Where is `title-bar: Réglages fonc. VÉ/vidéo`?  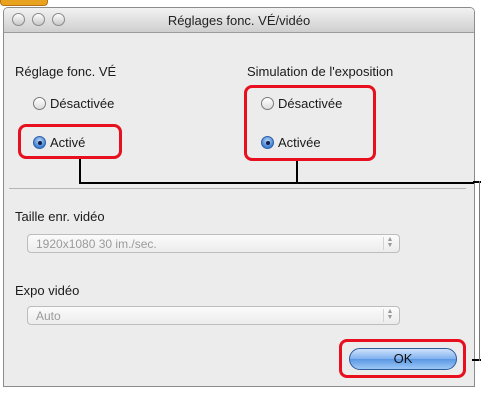
title-bar: Réglages fonc. VÉ/vidéo is located at coordinates (239, 20).